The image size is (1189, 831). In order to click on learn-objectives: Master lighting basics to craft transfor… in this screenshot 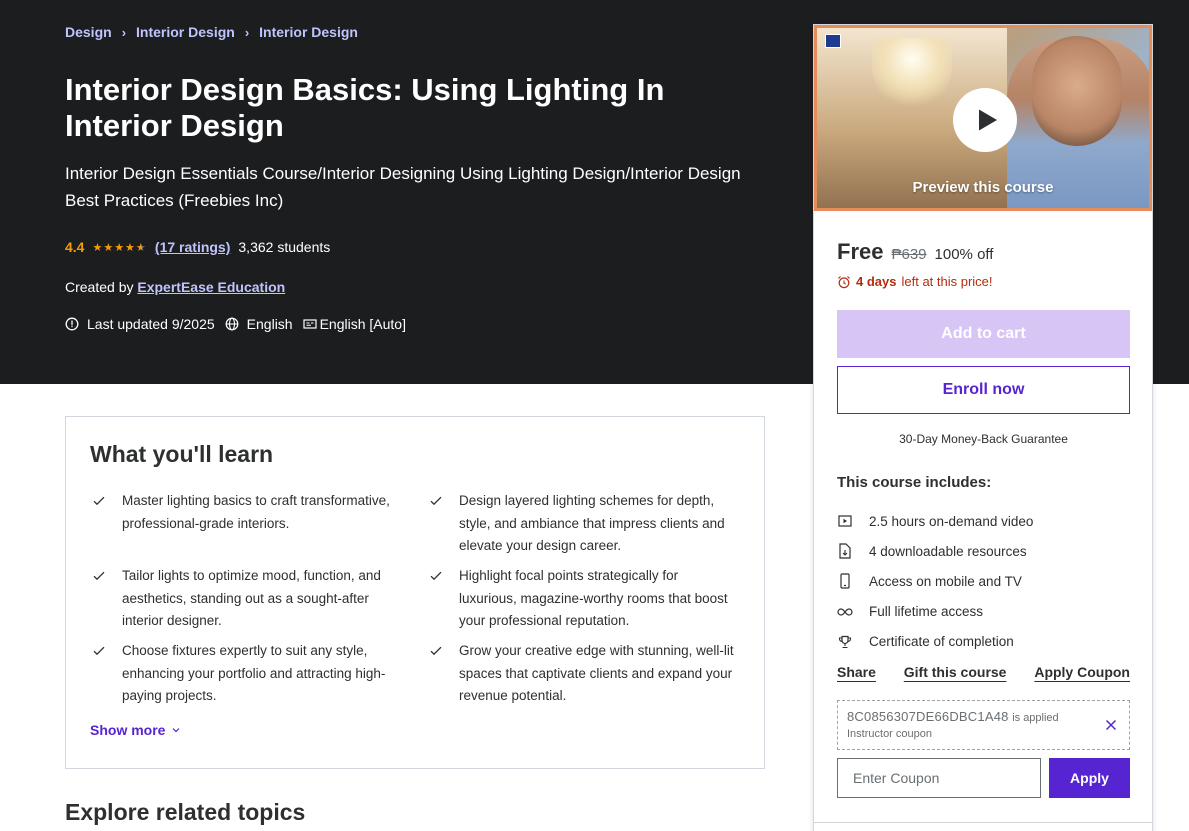, I will do `click(416, 598)`.